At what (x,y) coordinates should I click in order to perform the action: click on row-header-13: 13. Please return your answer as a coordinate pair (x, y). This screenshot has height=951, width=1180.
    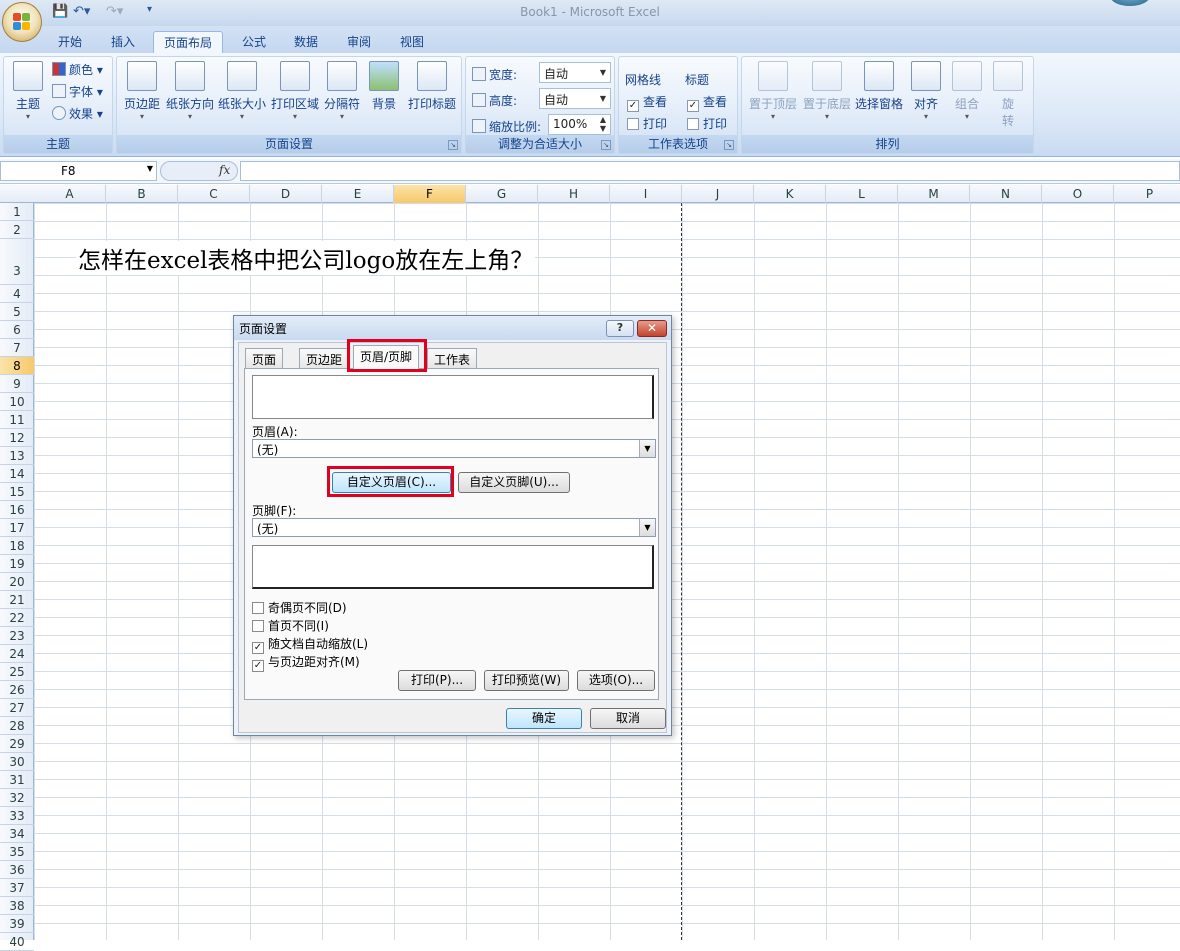
    Looking at the image, I should click on (17, 456).